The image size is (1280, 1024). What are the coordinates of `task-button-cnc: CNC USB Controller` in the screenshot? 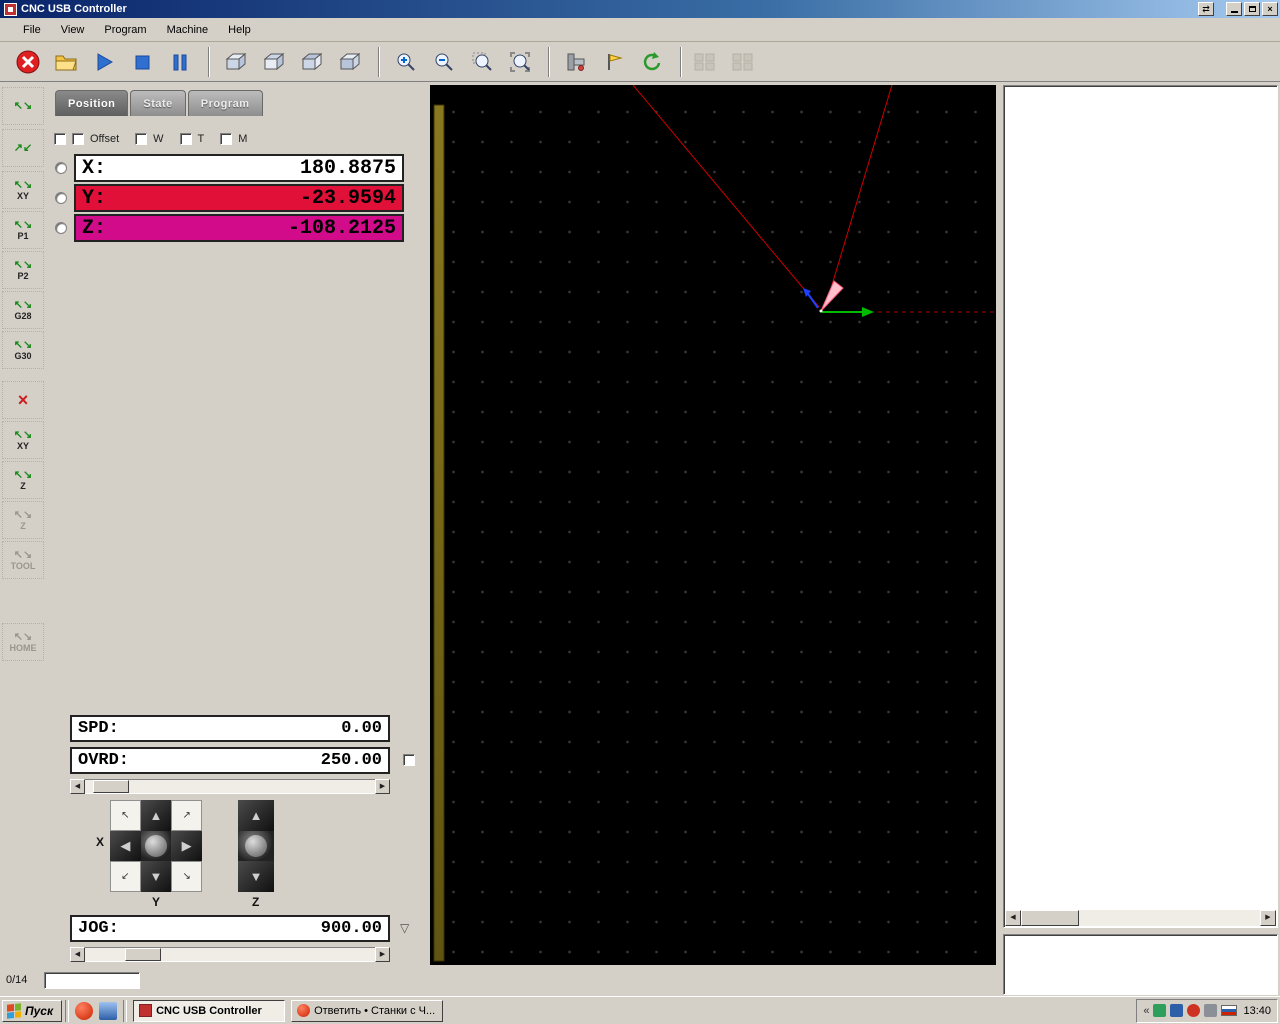 It's located at (209, 1010).